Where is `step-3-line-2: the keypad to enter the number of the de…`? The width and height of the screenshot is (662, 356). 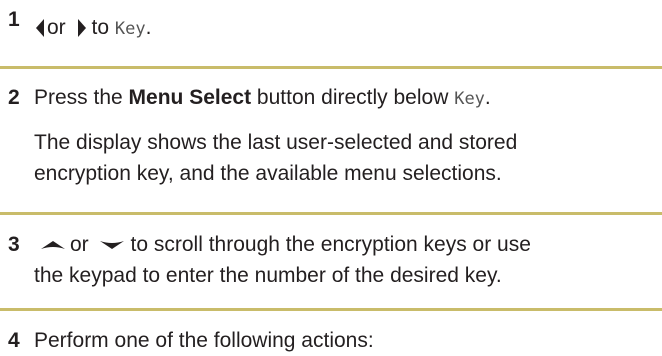
step-3-line-2: the keypad to enter the number of the de… is located at coordinates (268, 275).